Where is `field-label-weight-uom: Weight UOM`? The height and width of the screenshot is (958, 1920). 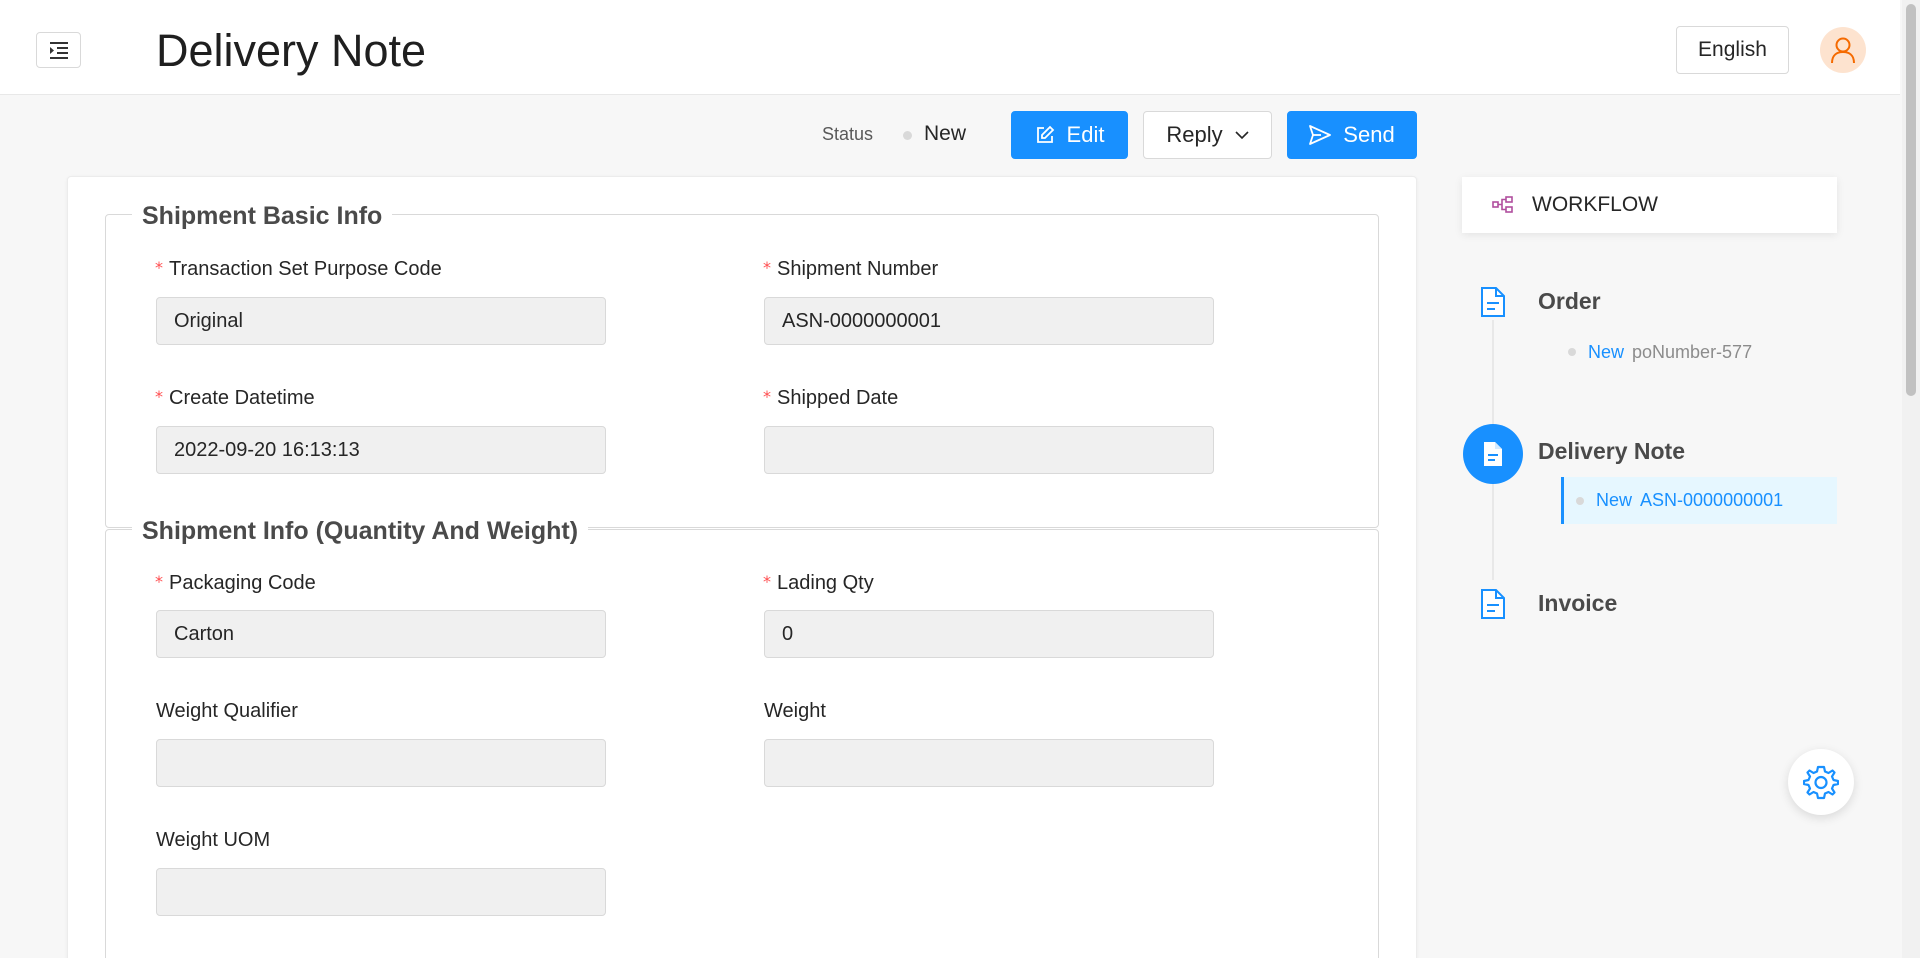
field-label-weight-uom: Weight UOM is located at coordinates (213, 840).